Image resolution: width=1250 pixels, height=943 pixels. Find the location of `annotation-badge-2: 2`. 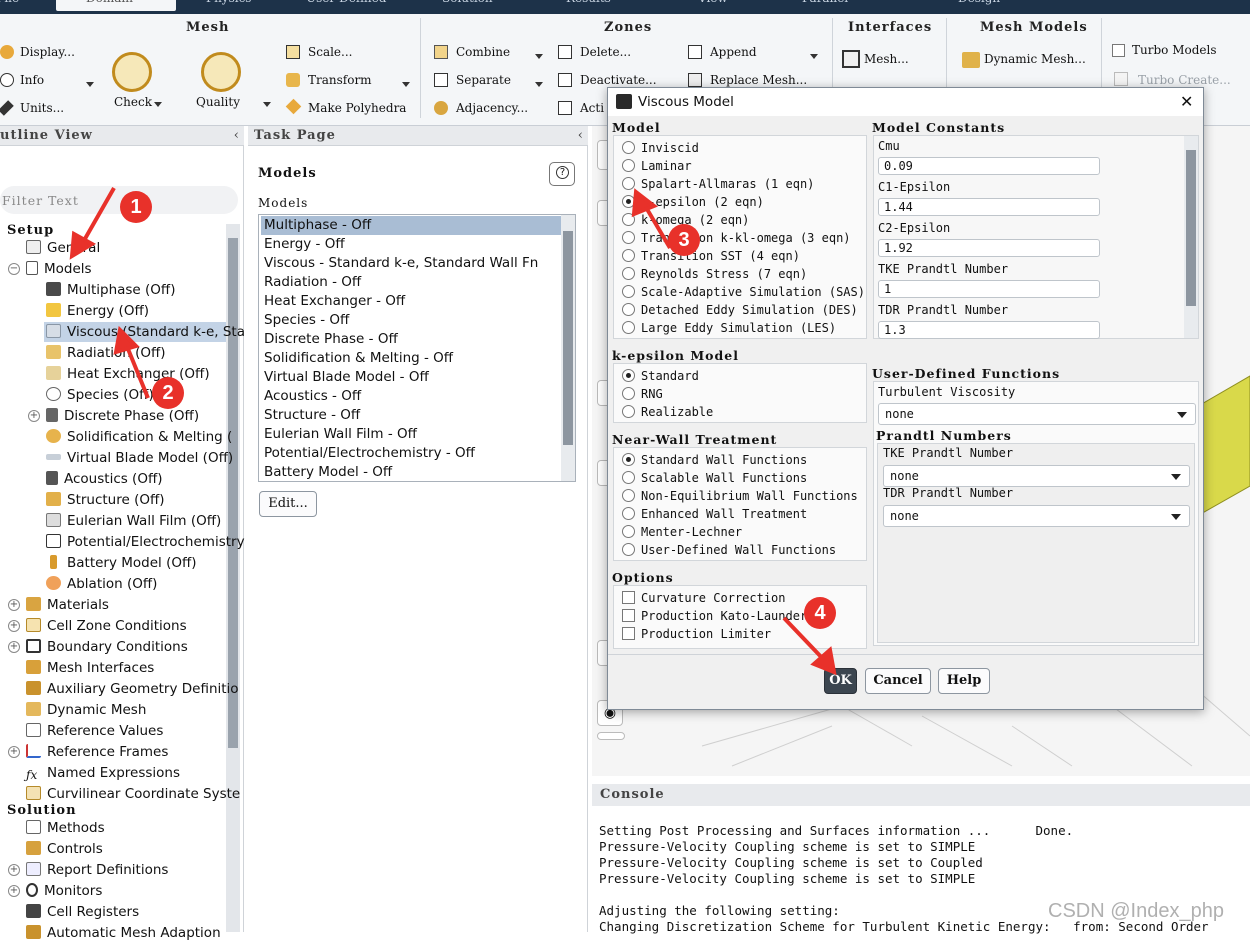

annotation-badge-2: 2 is located at coordinates (168, 393).